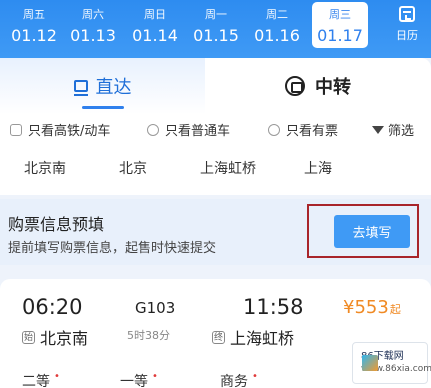  Describe the element at coordinates (155, 308) in the screenshot. I see `train-number: G103` at that location.